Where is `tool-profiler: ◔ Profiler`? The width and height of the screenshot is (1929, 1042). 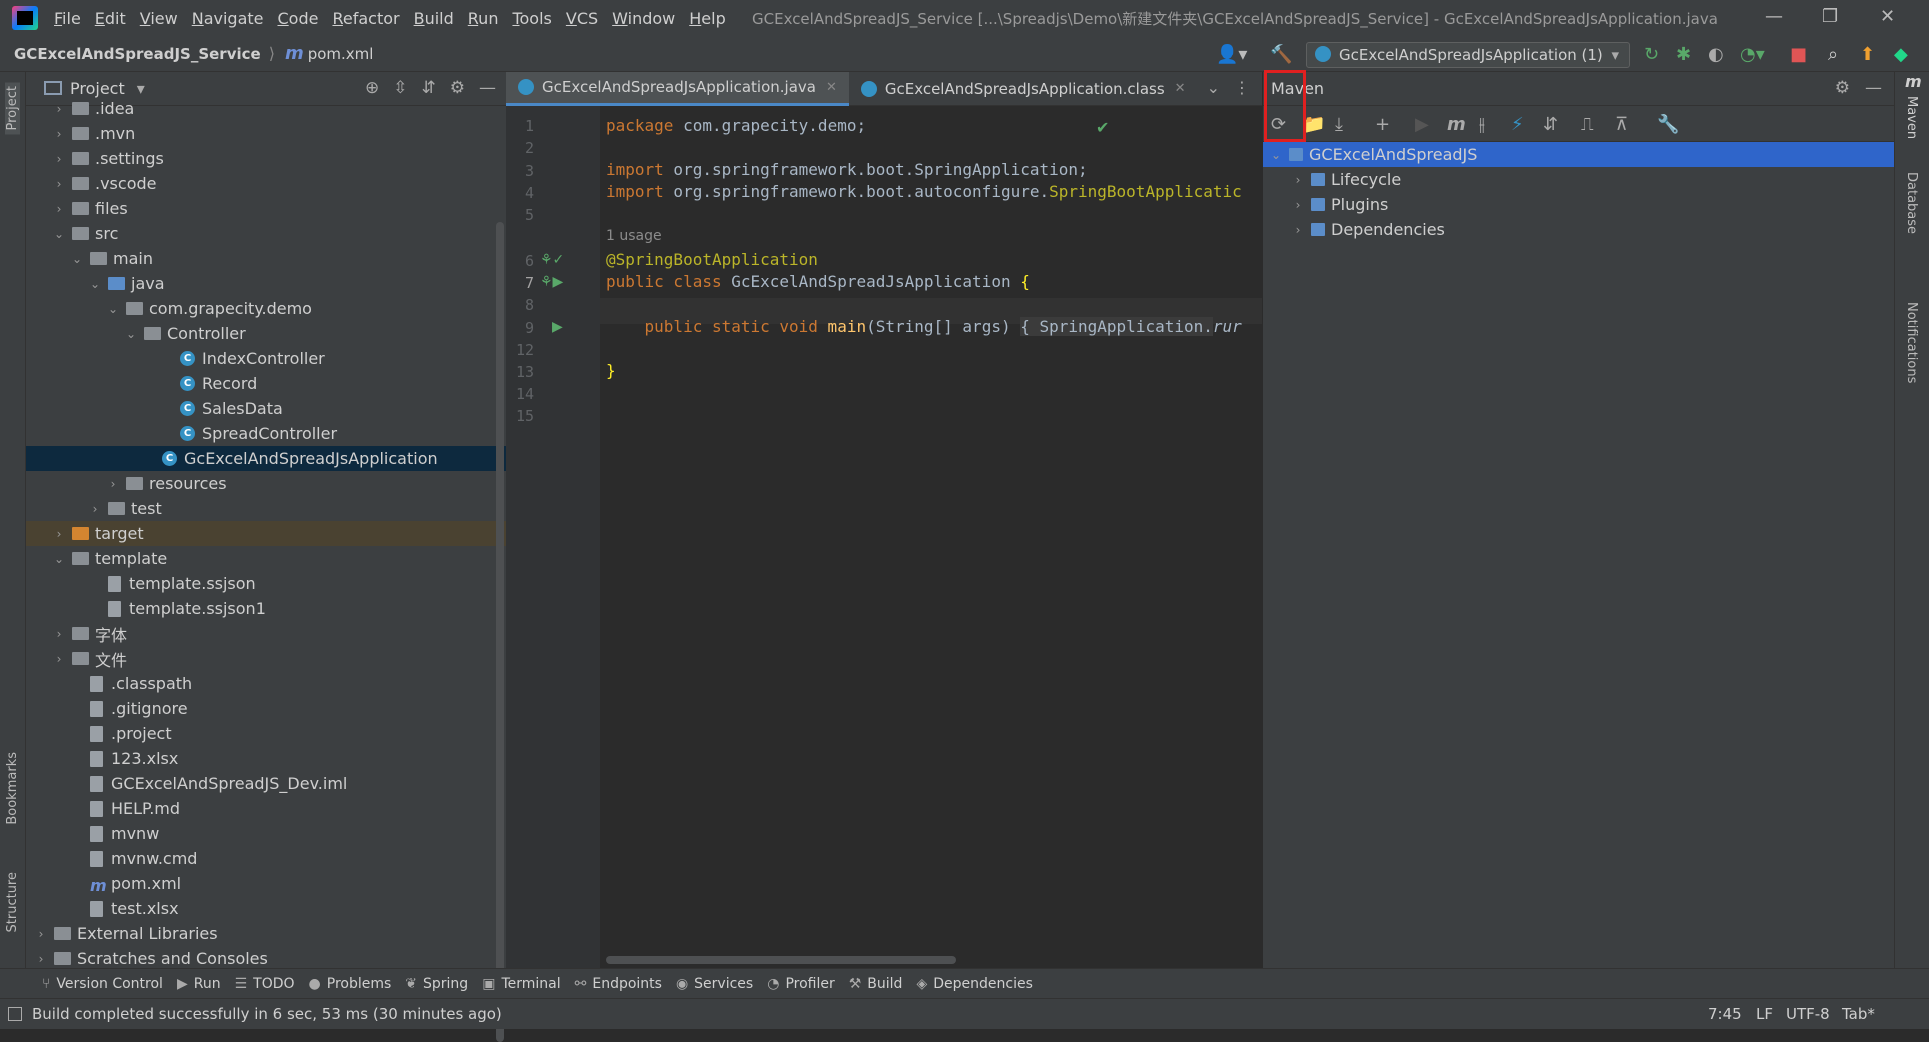 tool-profiler: ◔ Profiler is located at coordinates (801, 984).